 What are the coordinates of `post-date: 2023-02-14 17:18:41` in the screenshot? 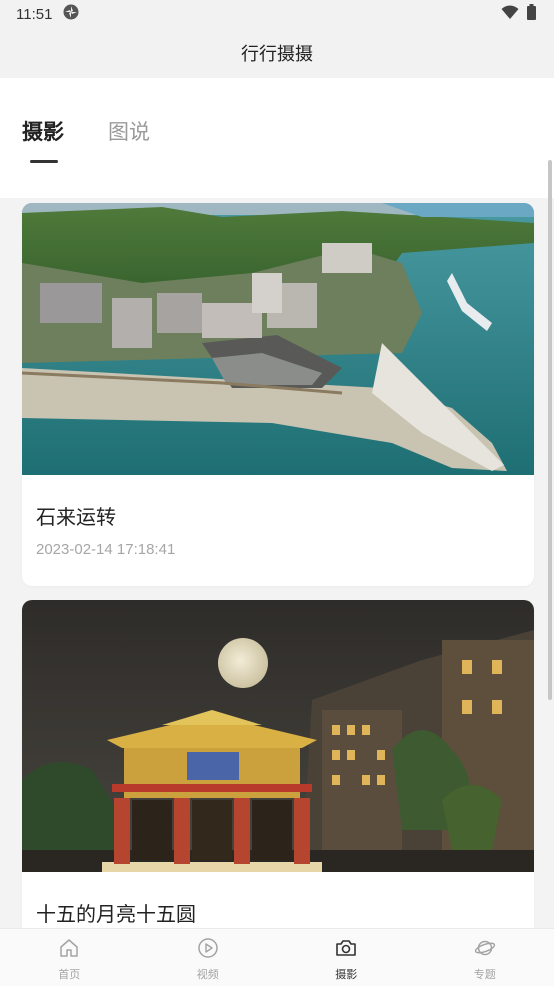 It's located at (106, 549).